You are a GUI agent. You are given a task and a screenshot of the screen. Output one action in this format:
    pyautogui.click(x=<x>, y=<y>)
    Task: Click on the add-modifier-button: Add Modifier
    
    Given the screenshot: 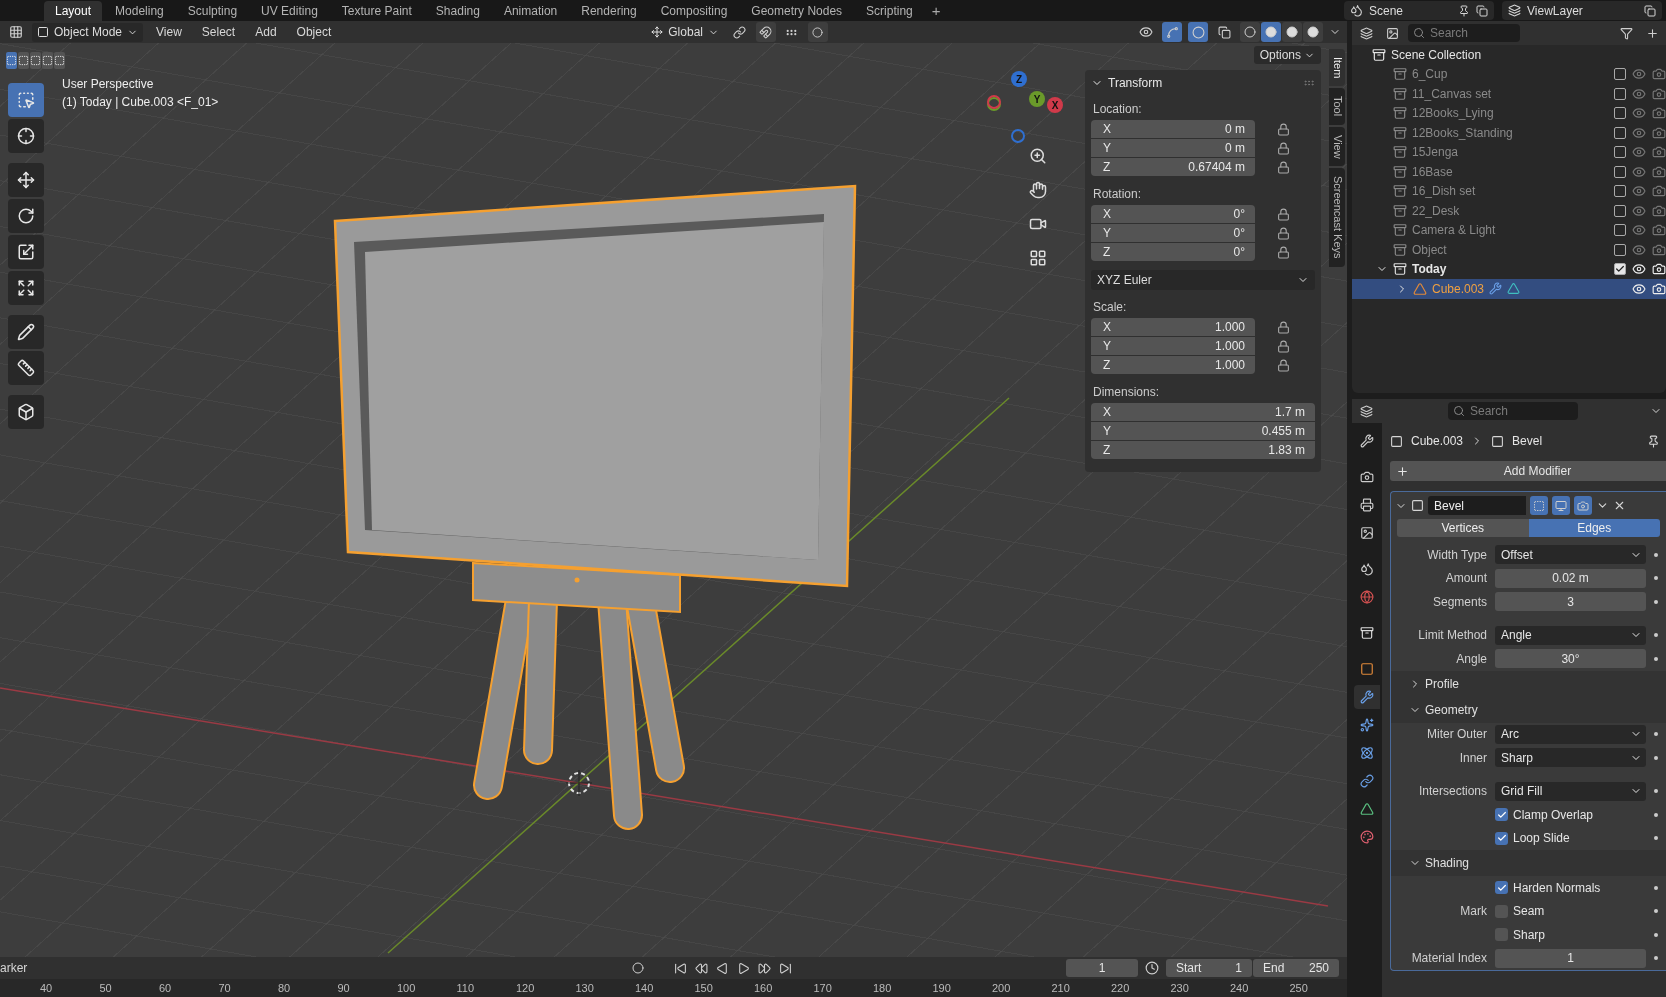 What is the action you would take?
    pyautogui.click(x=1528, y=471)
    